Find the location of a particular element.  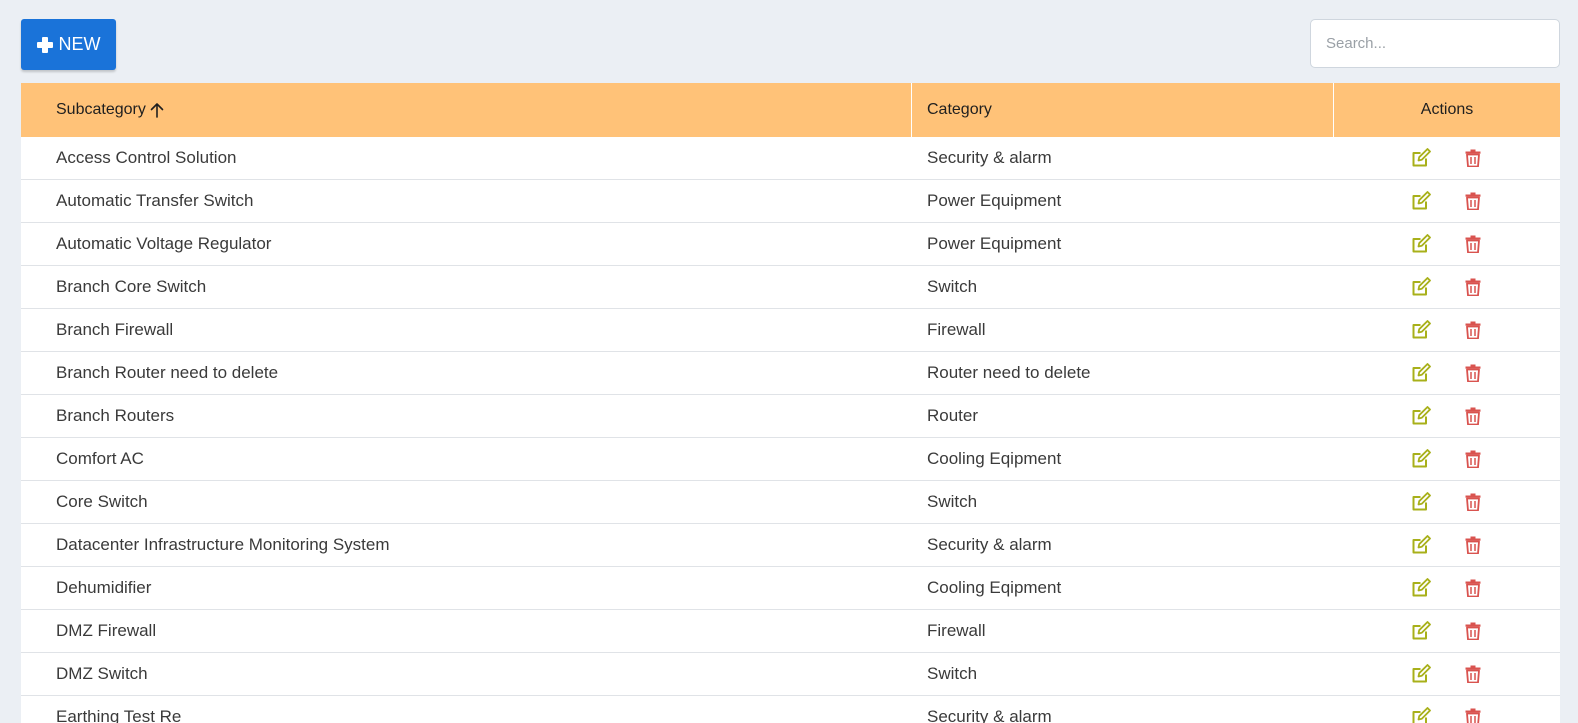

cell-category: Router need to delete is located at coordinates (1009, 372).